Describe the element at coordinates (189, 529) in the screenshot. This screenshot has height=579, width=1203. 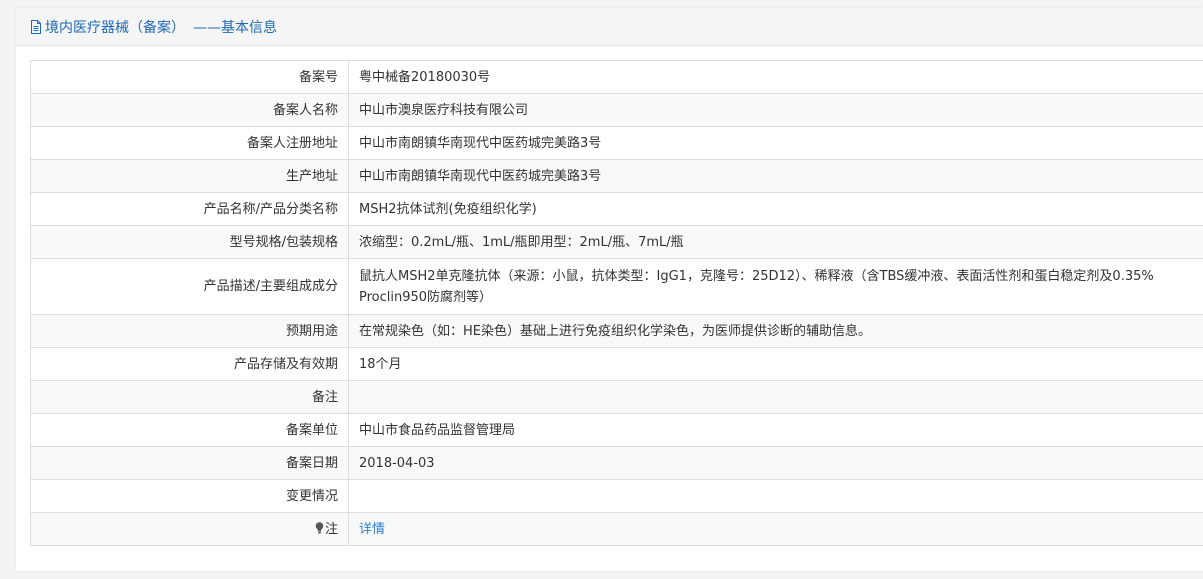
I see `row-label-note: 注` at that location.